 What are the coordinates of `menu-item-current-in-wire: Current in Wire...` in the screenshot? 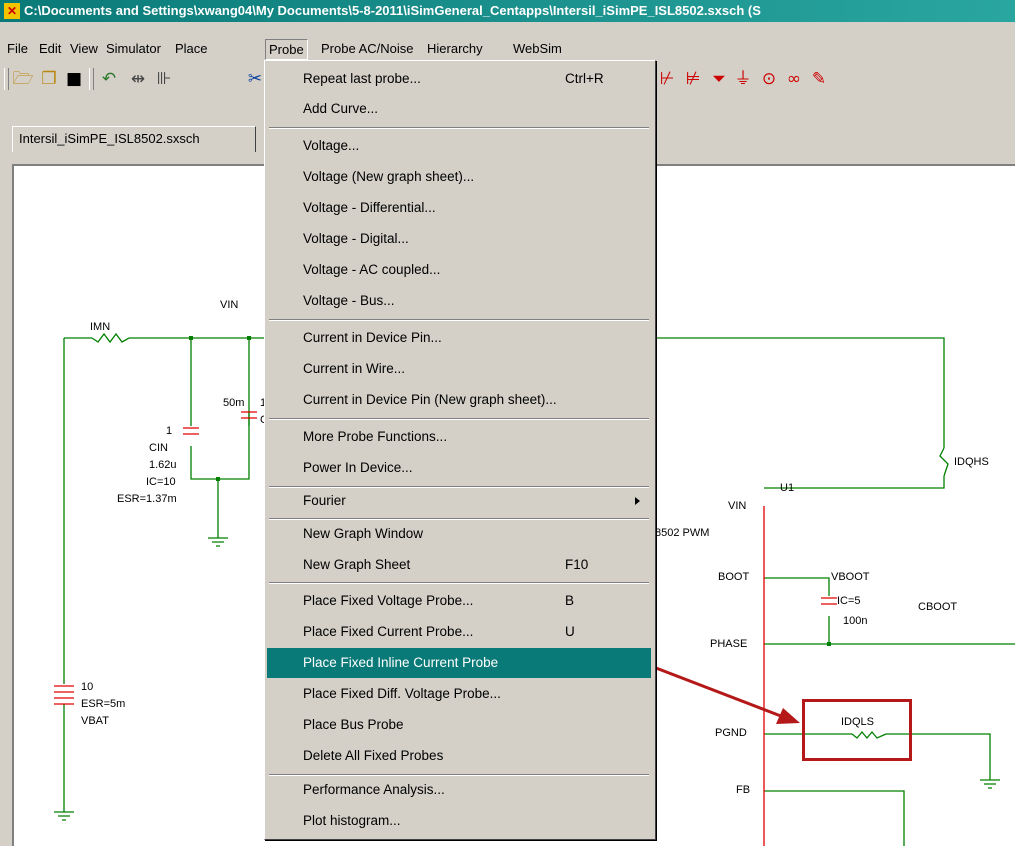 It's located at (459, 369).